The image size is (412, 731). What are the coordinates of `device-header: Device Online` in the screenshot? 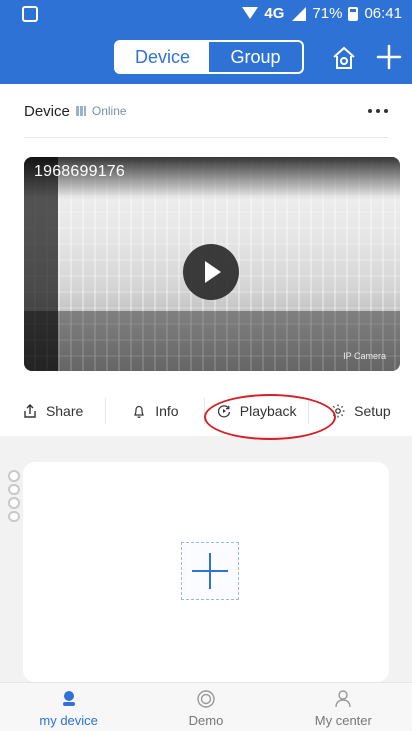 It's located at (206, 111).